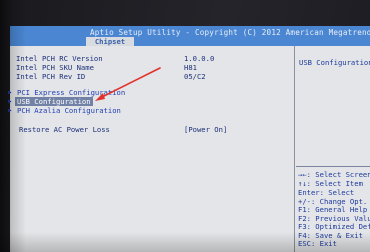  I want to click on annotation-arrow-icon, so click(128, 84).